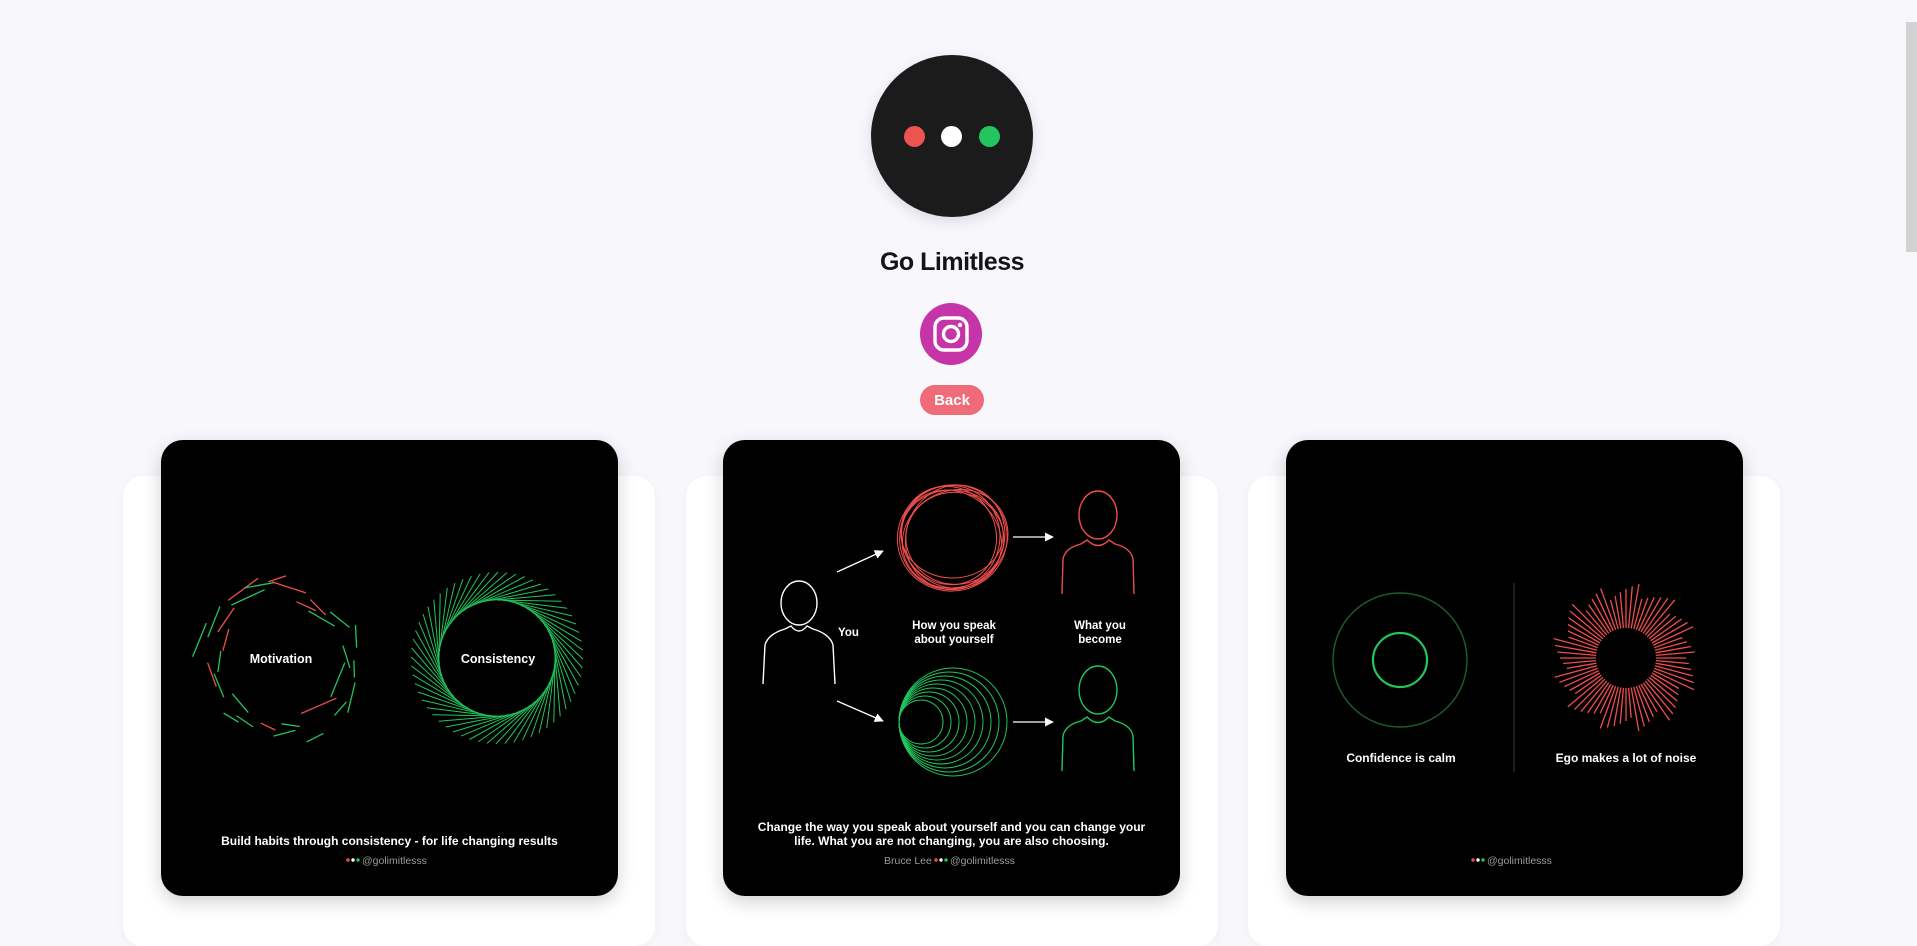 This screenshot has height=946, width=1917. Describe the element at coordinates (1098, 718) in the screenshot. I see `person-green-icon` at that location.